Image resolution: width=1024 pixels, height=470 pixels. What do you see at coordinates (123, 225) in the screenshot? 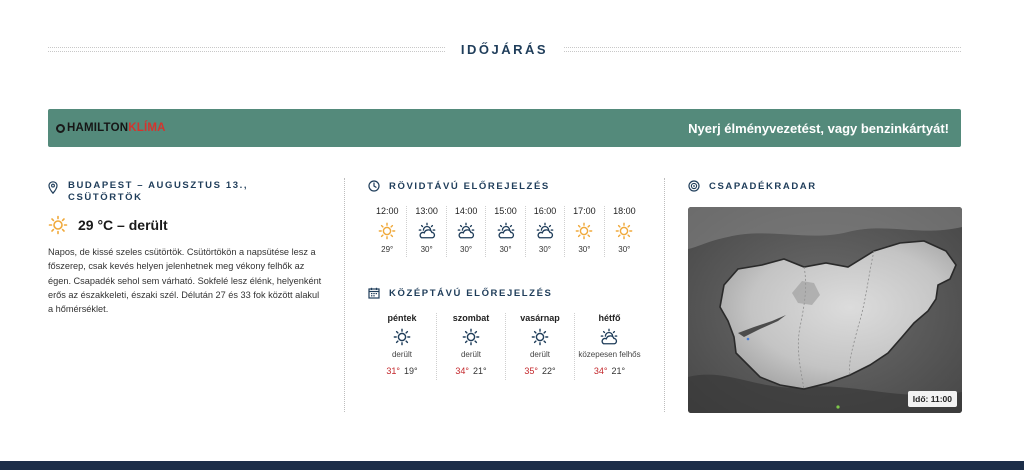
I see `current-temperature: 29 °C – derült` at bounding box center [123, 225].